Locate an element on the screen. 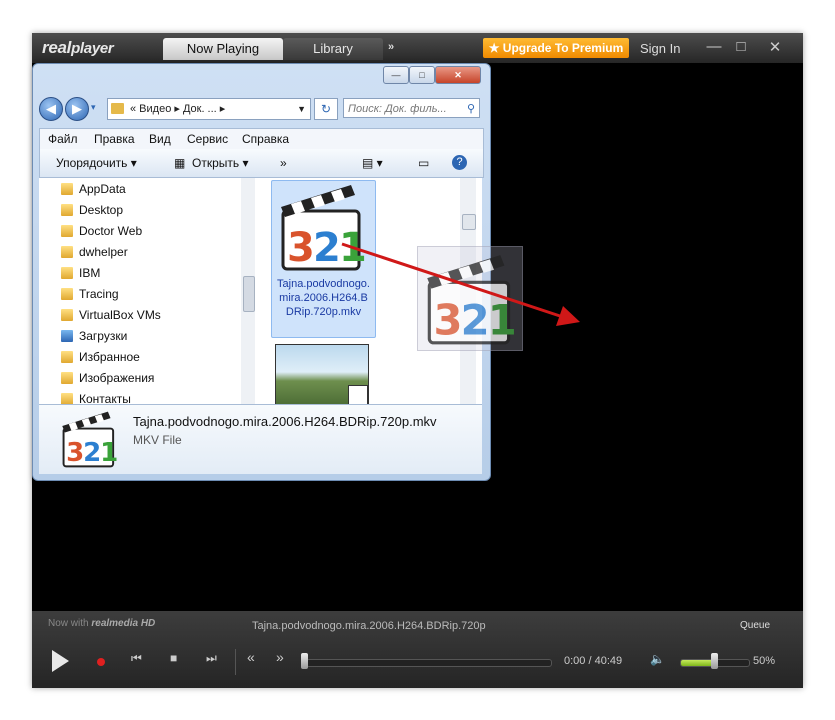  details-file-icon: 3 2 1 is located at coordinates (90, 439).